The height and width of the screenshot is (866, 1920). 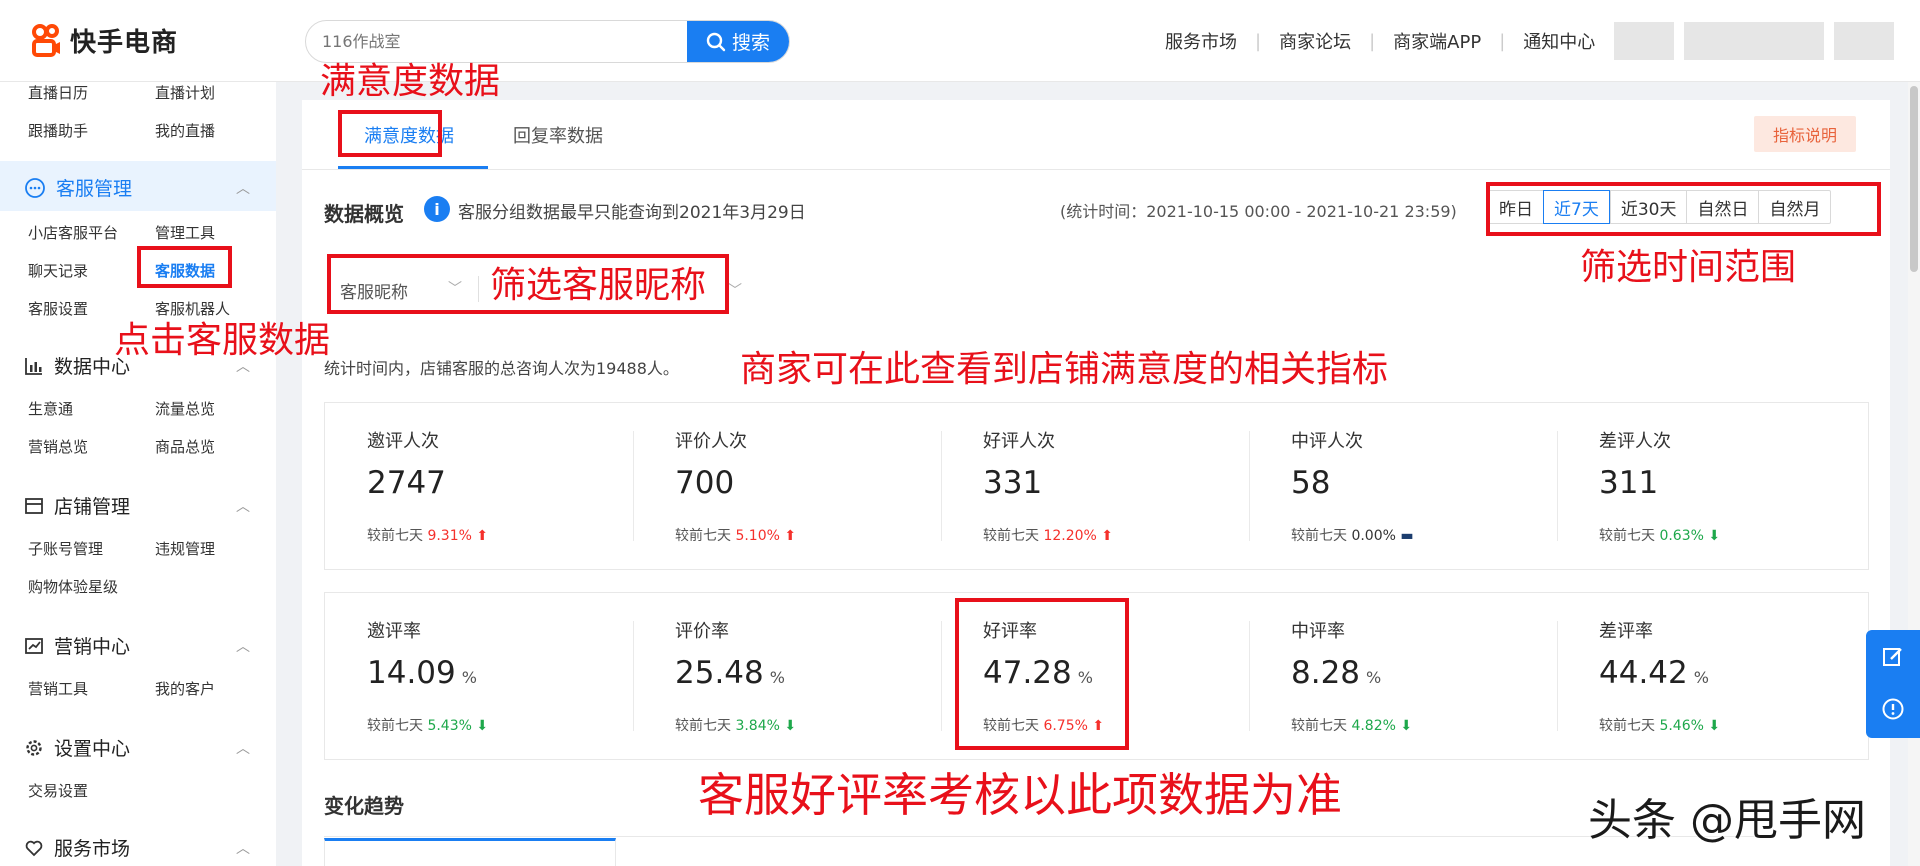 I want to click on nav-merchant-app: 商家端APP, so click(x=1437, y=41).